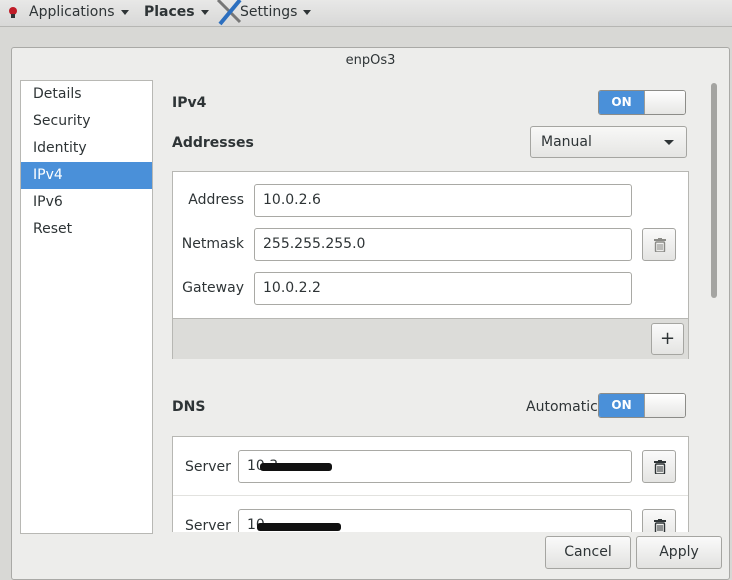  I want to click on applications-menu: Applications, so click(79, 12).